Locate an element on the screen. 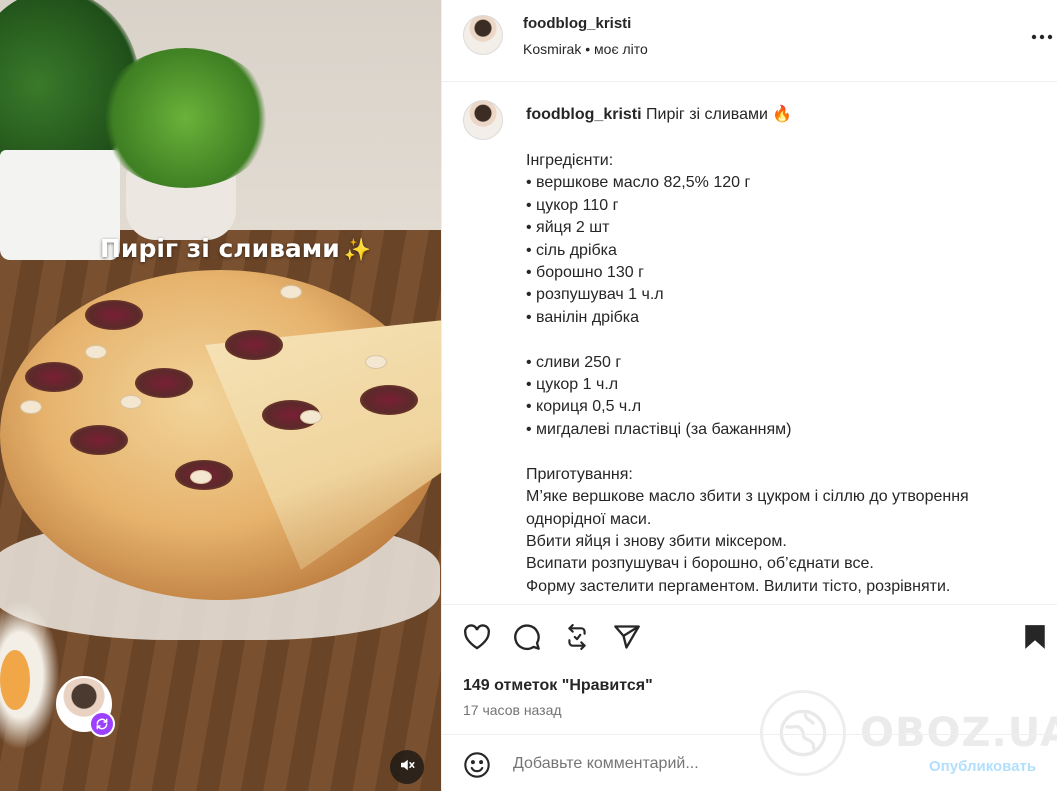 This screenshot has width=1057, height=791. flower-blur is located at coordinates (15, 680).